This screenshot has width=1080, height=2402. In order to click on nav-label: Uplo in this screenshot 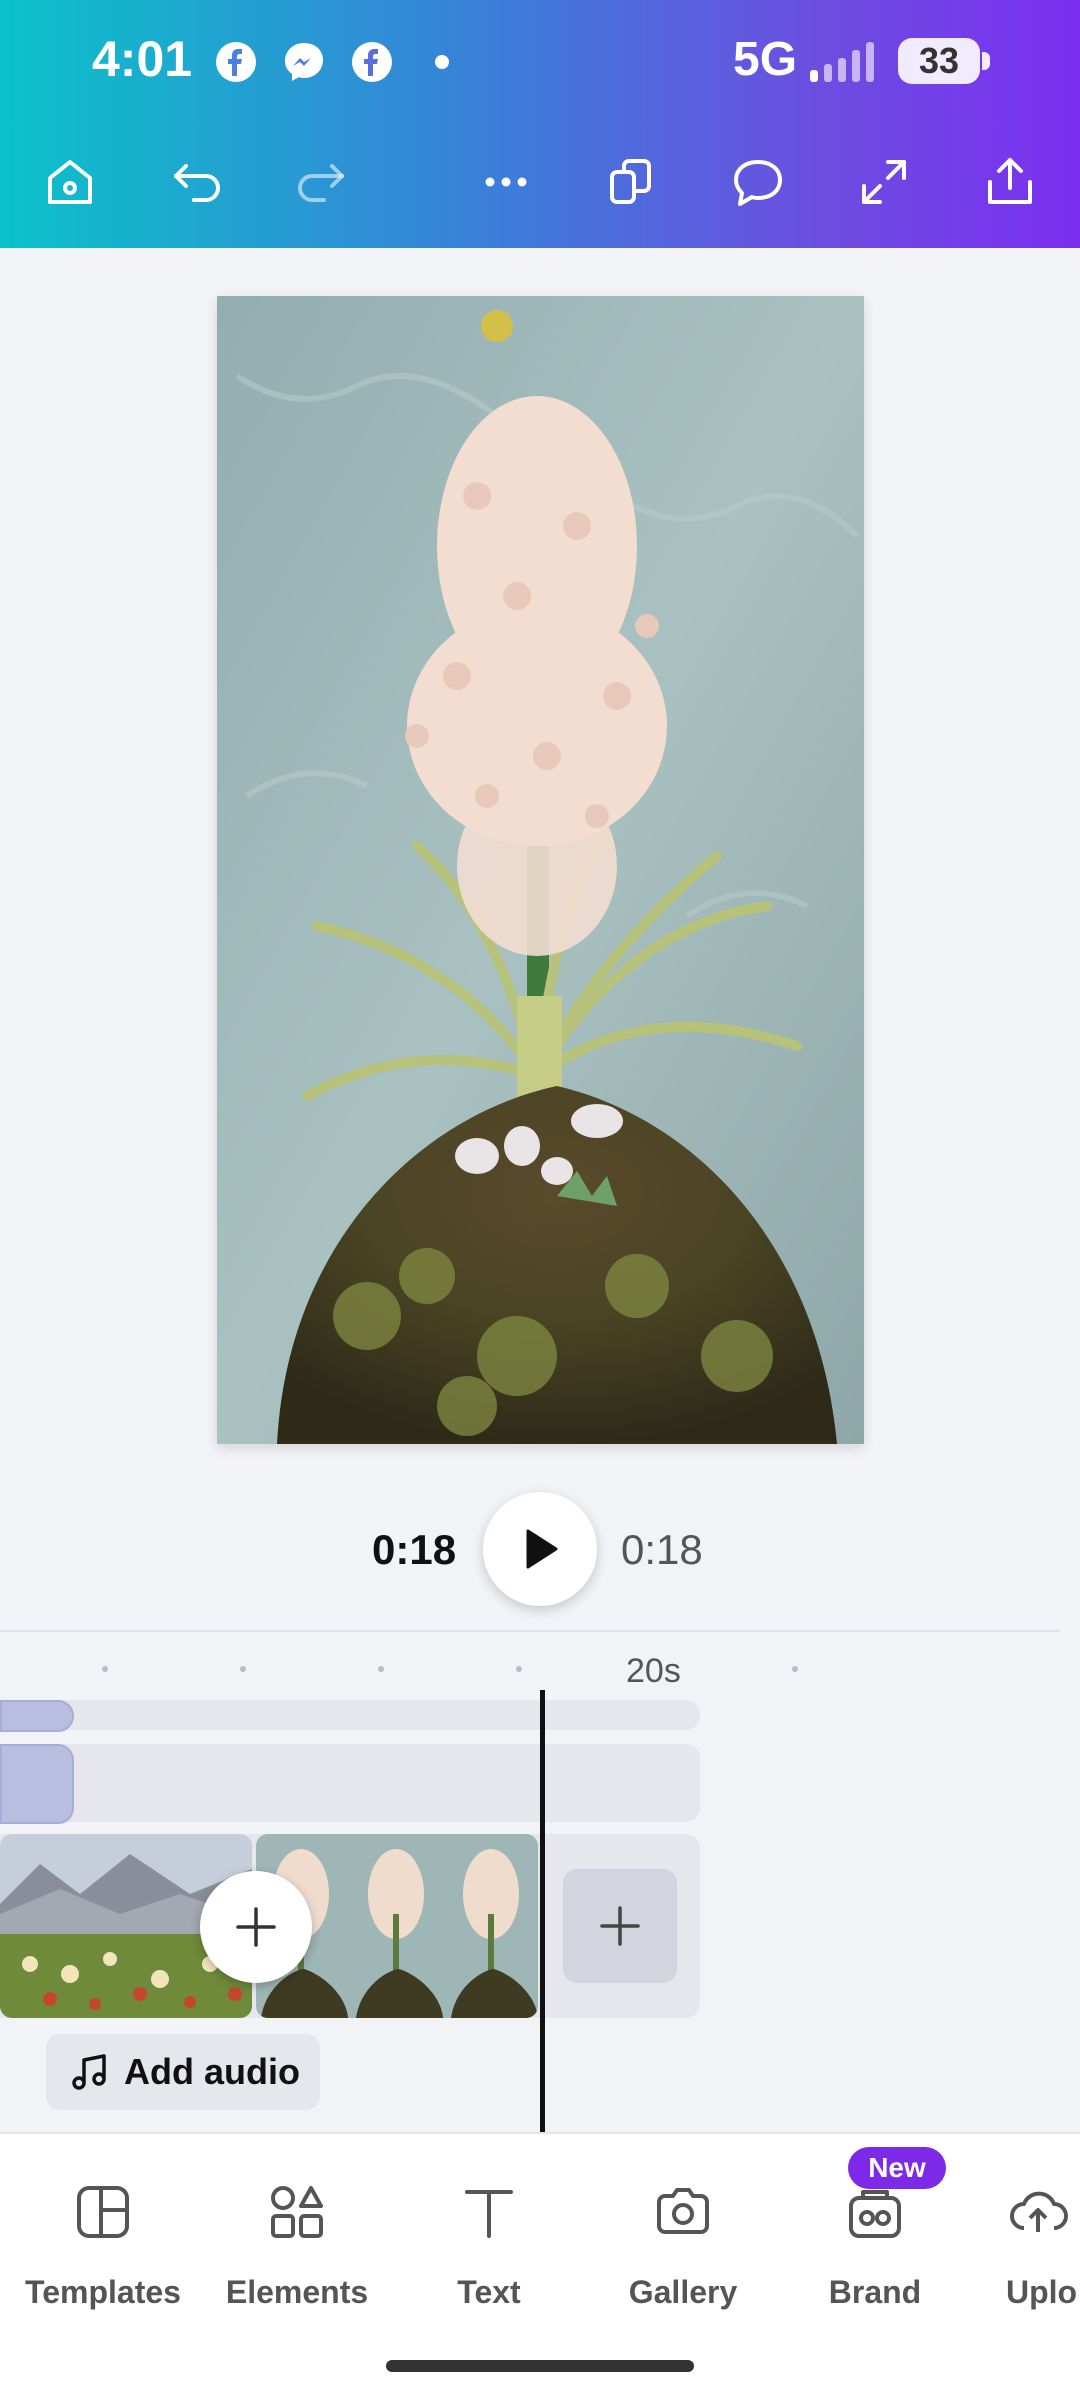, I will do `click(1042, 2292)`.